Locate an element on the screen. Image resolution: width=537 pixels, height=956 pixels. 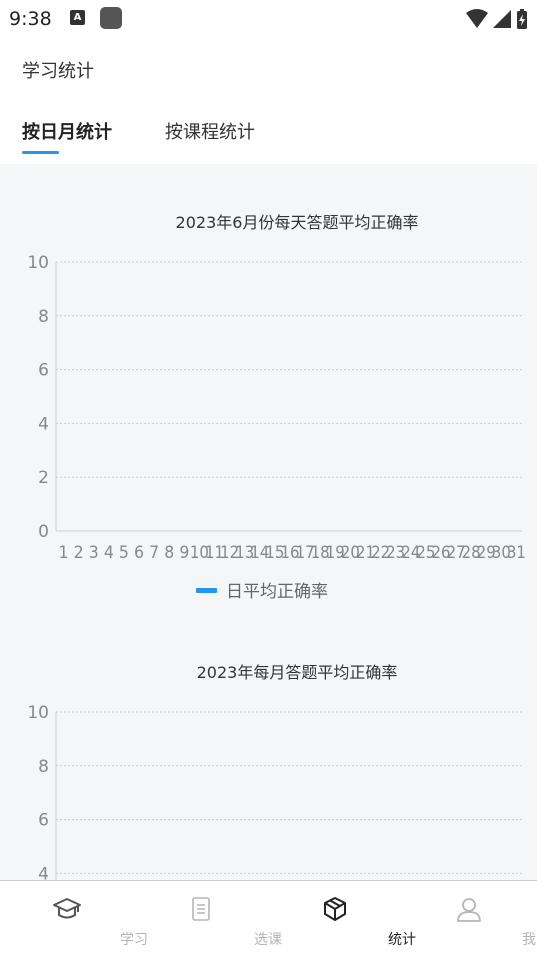
tabbar-item-mine: 我的 is located at coordinates (469, 918).